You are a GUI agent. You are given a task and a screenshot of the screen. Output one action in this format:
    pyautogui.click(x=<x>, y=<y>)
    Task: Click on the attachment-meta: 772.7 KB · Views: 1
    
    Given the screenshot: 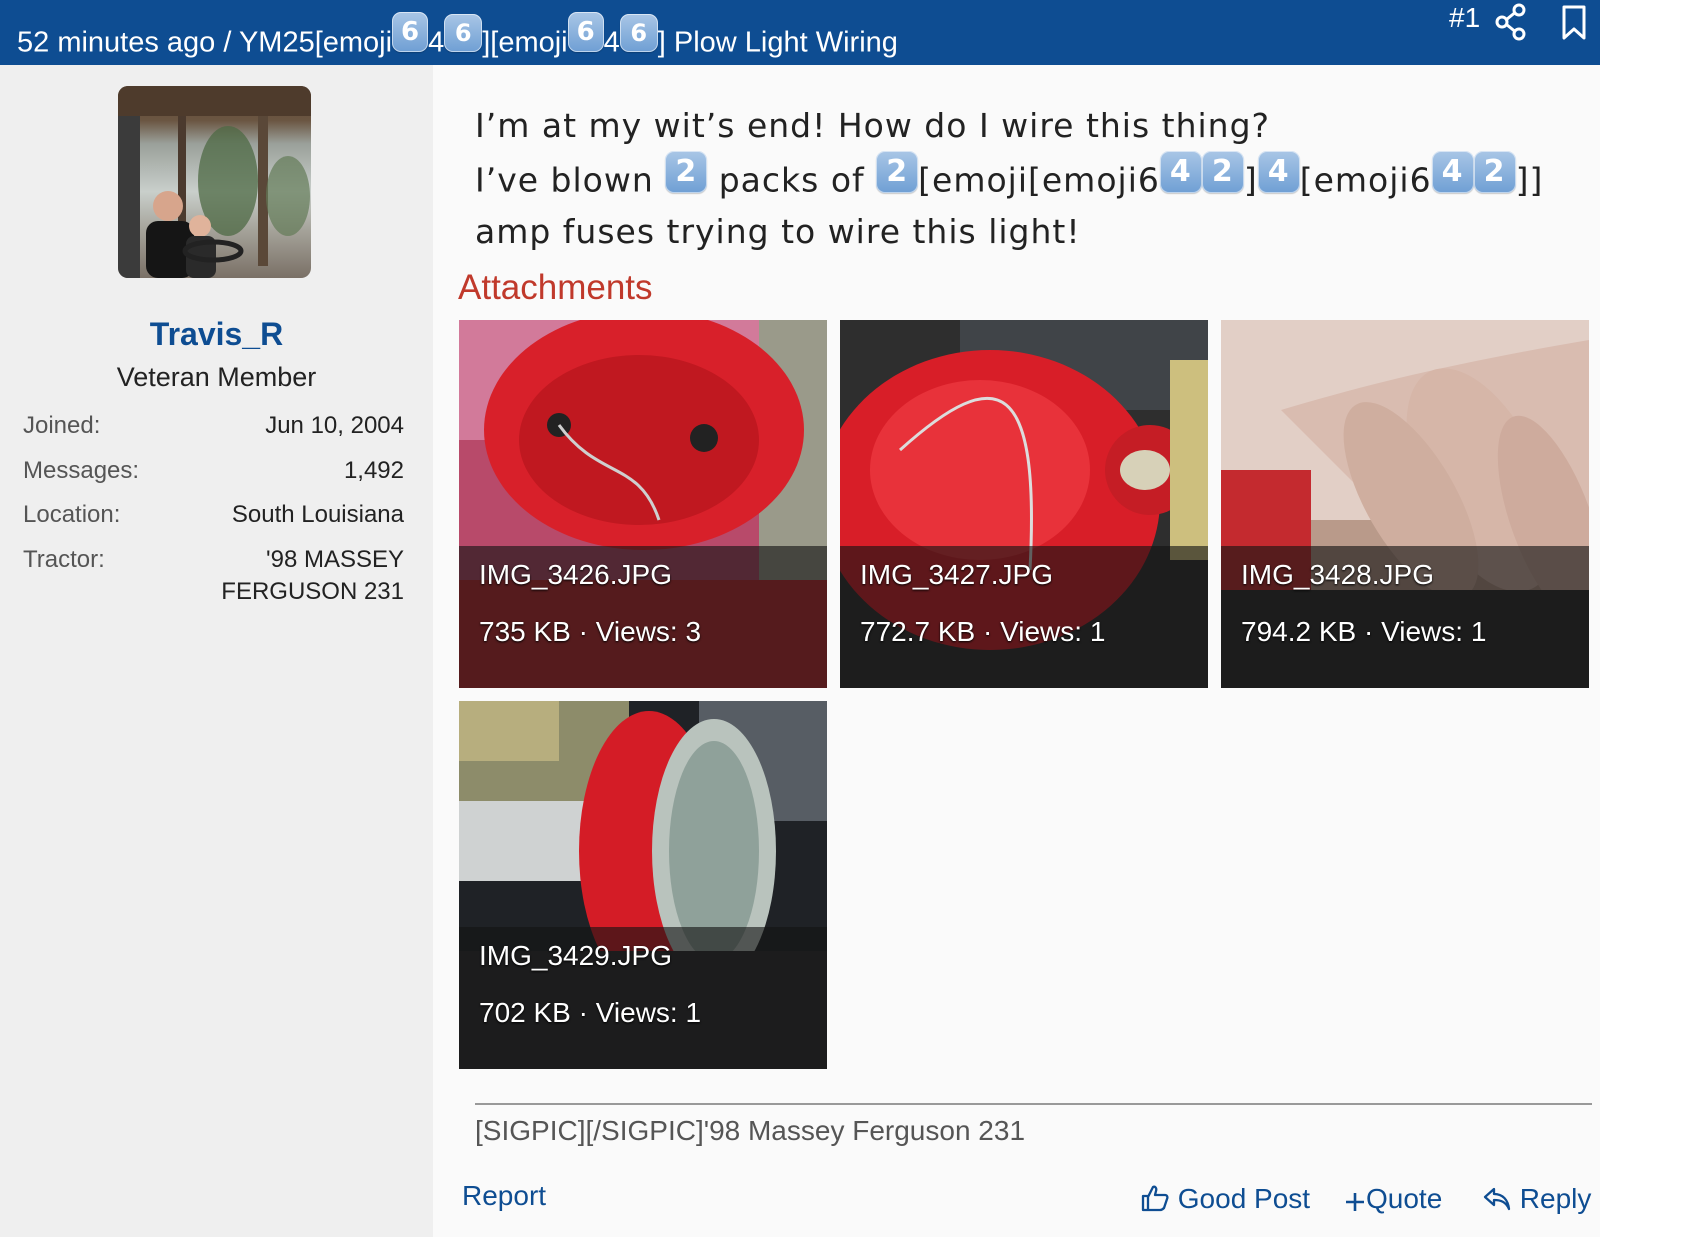 What is the action you would take?
    pyautogui.click(x=982, y=632)
    